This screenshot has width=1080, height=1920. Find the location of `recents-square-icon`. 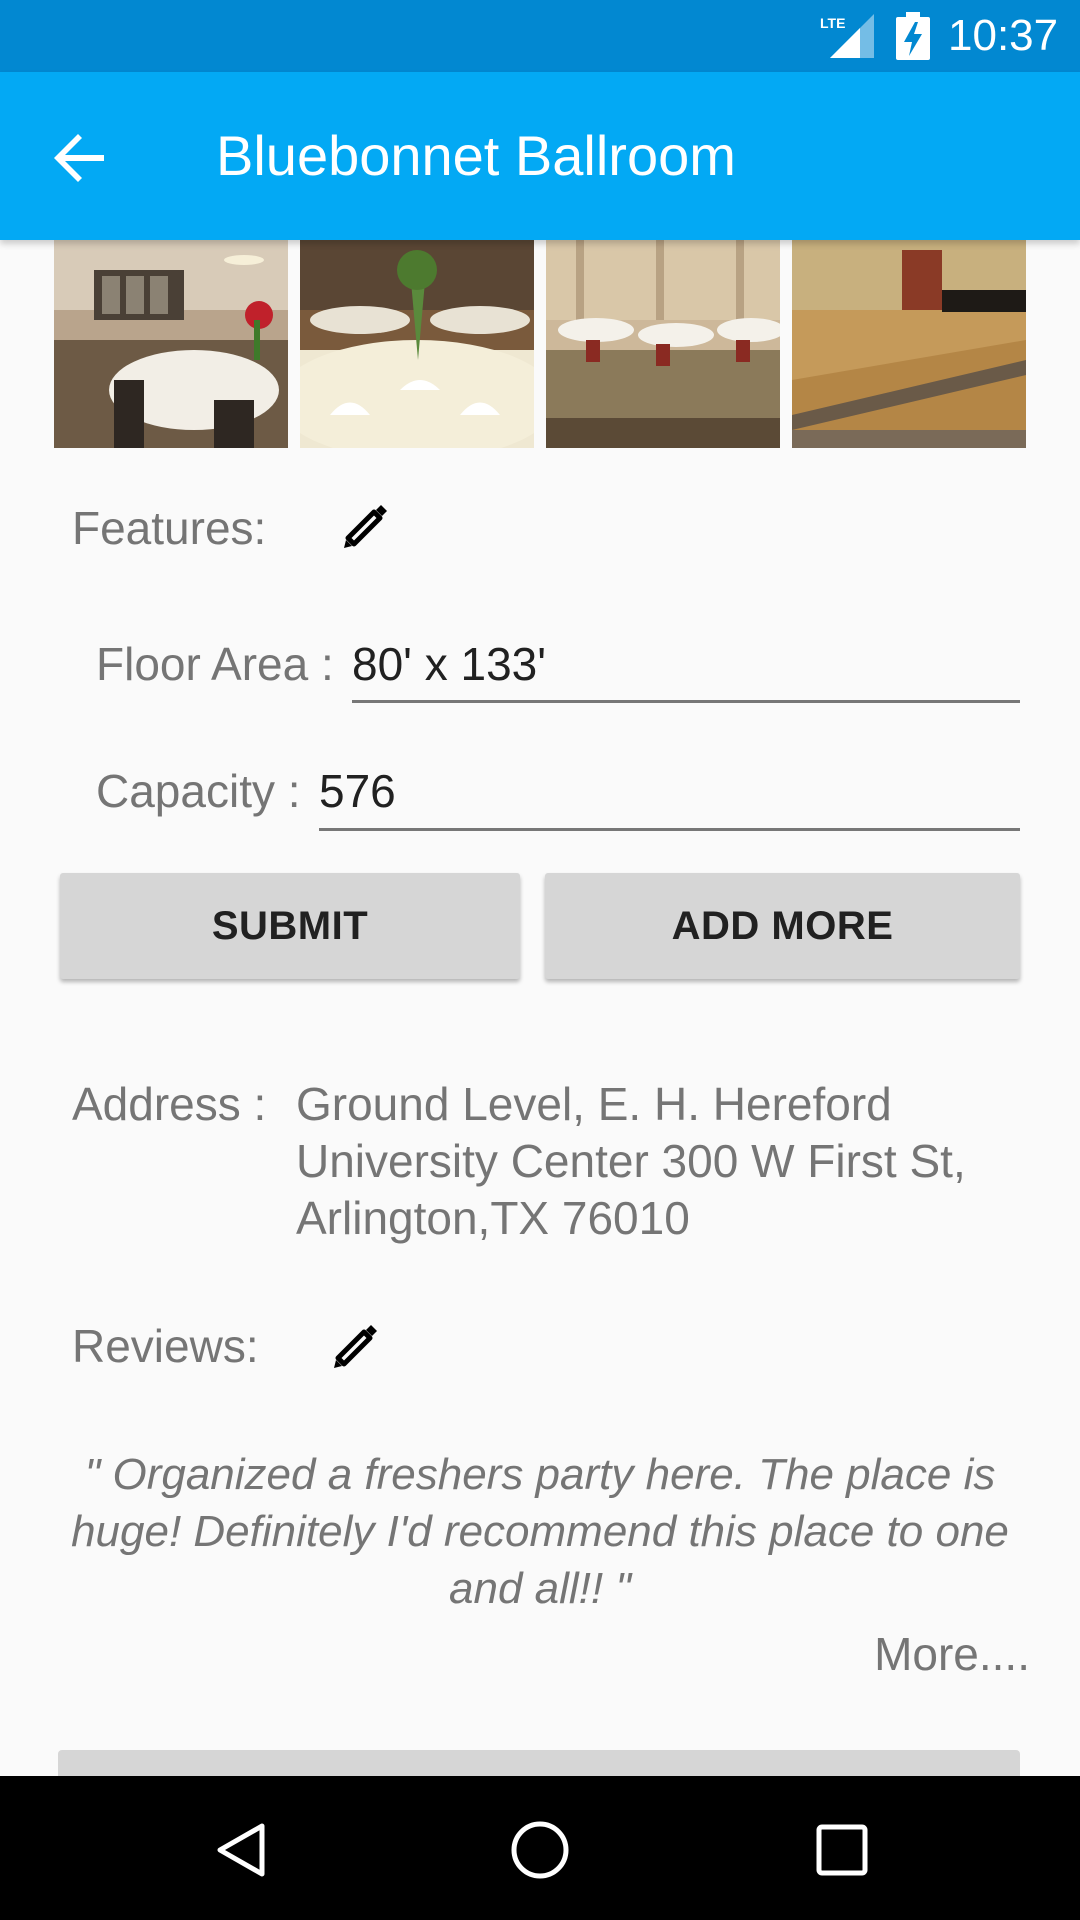

recents-square-icon is located at coordinates (842, 1850).